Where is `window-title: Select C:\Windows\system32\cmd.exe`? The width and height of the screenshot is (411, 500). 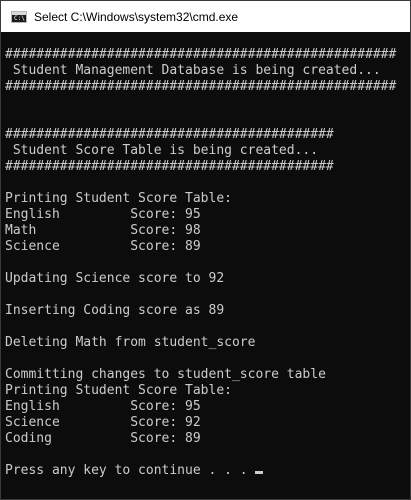 window-title: Select C:\Windows\system32\cmd.exe is located at coordinates (136, 16).